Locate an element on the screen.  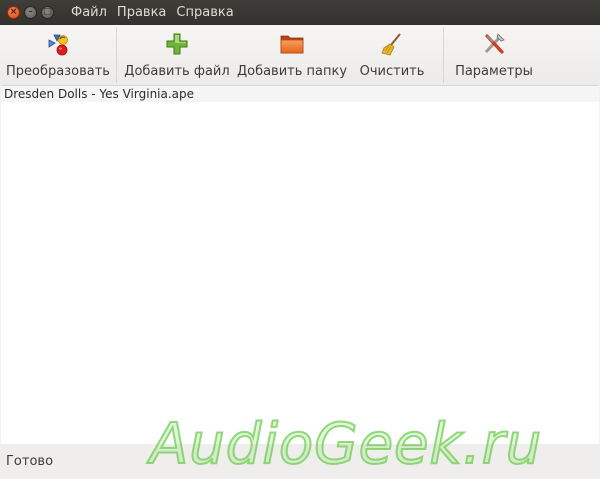
add-folder-button: Добавить папку is located at coordinates (292, 55).